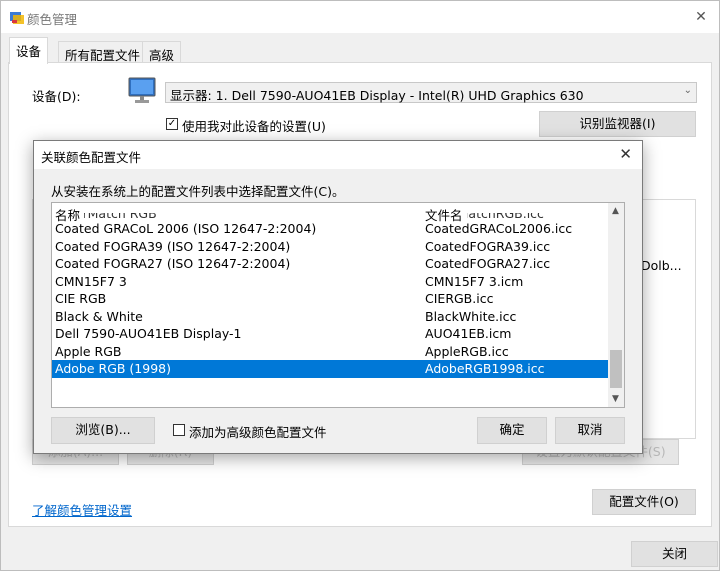  Describe the element at coordinates (198, 191) in the screenshot. I see `dialog-instruction: 从安装在系统上的配置文件列表中选择配置文件(C)。` at that location.